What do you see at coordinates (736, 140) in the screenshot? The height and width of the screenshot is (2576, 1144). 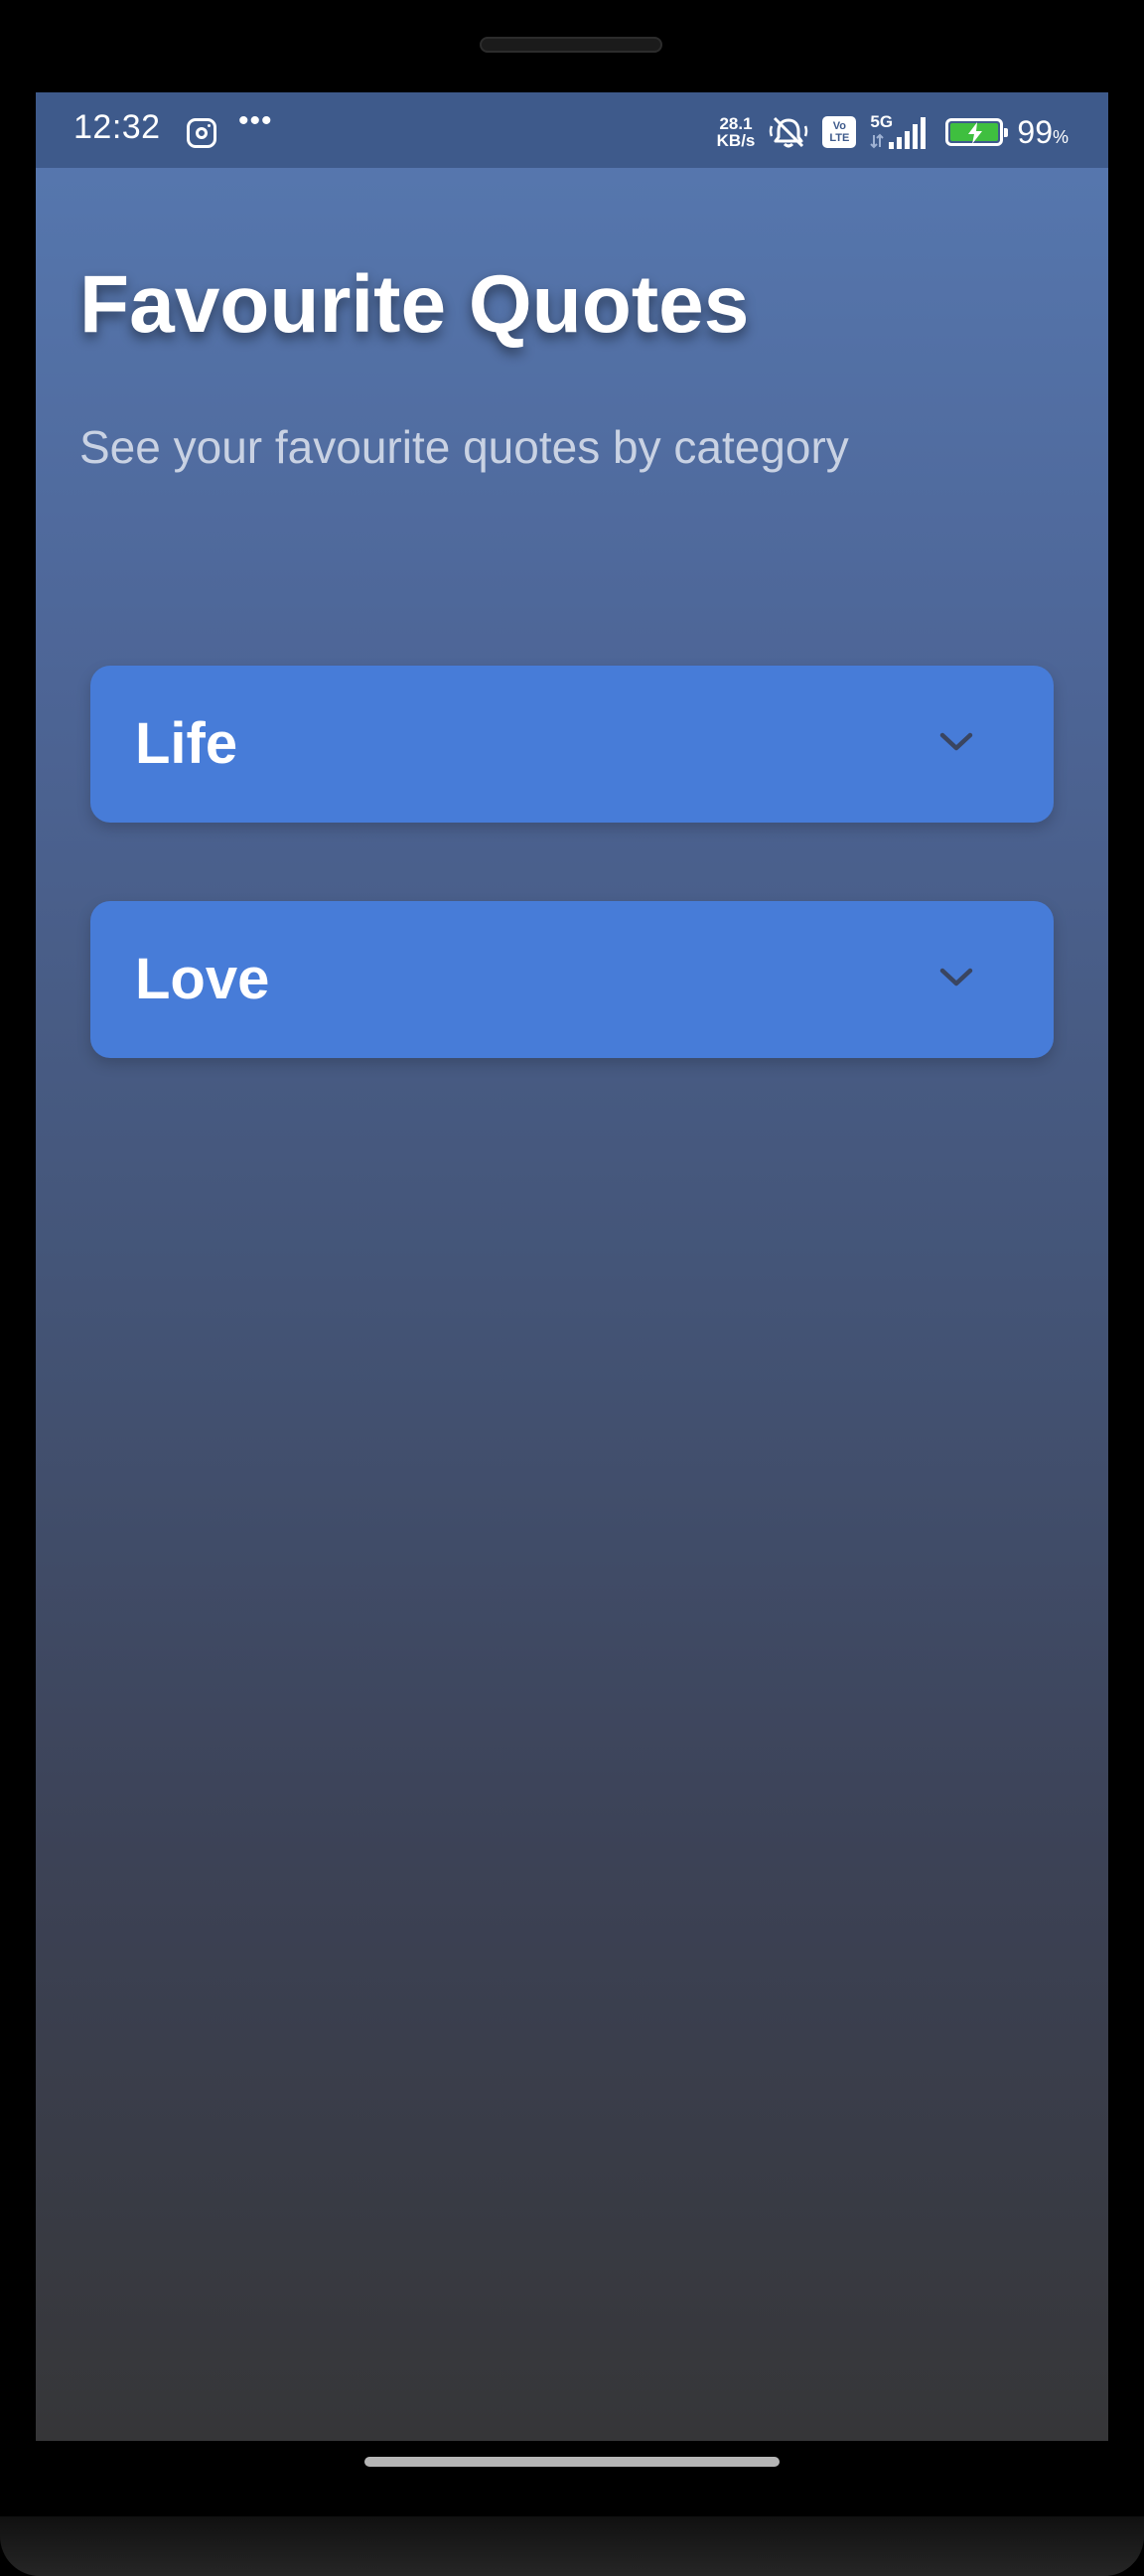 I see `network-speed-unit: KB/s` at bounding box center [736, 140].